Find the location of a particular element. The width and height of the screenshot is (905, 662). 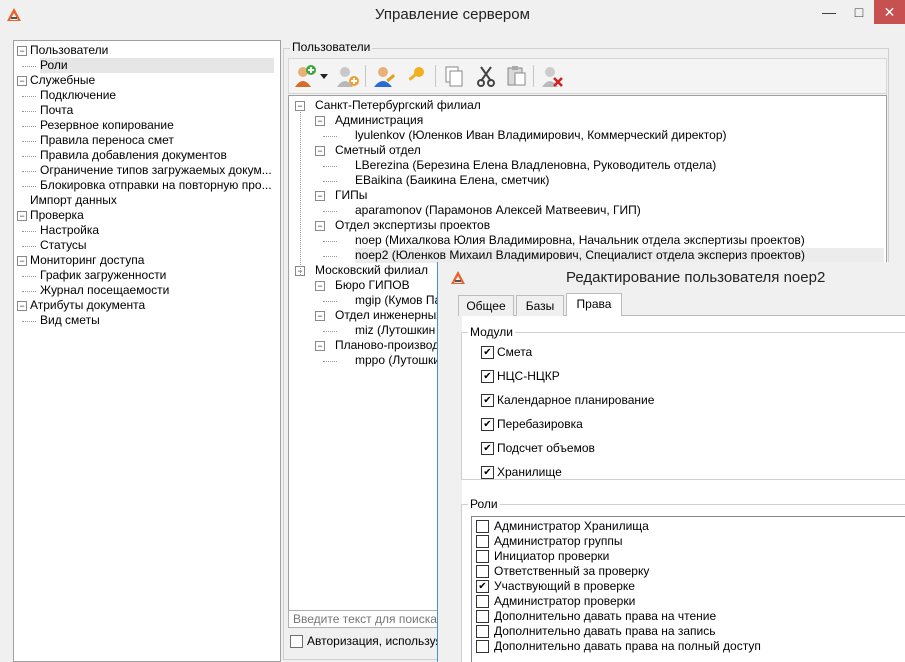

nav-item: Резервное копирование is located at coordinates (157, 125).